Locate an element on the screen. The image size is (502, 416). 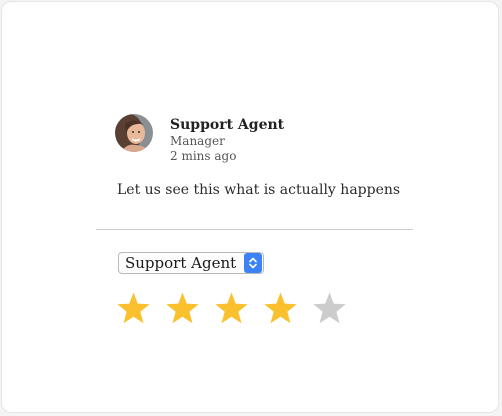
comment-body: Let us see this what is actually happens is located at coordinates (259, 190).